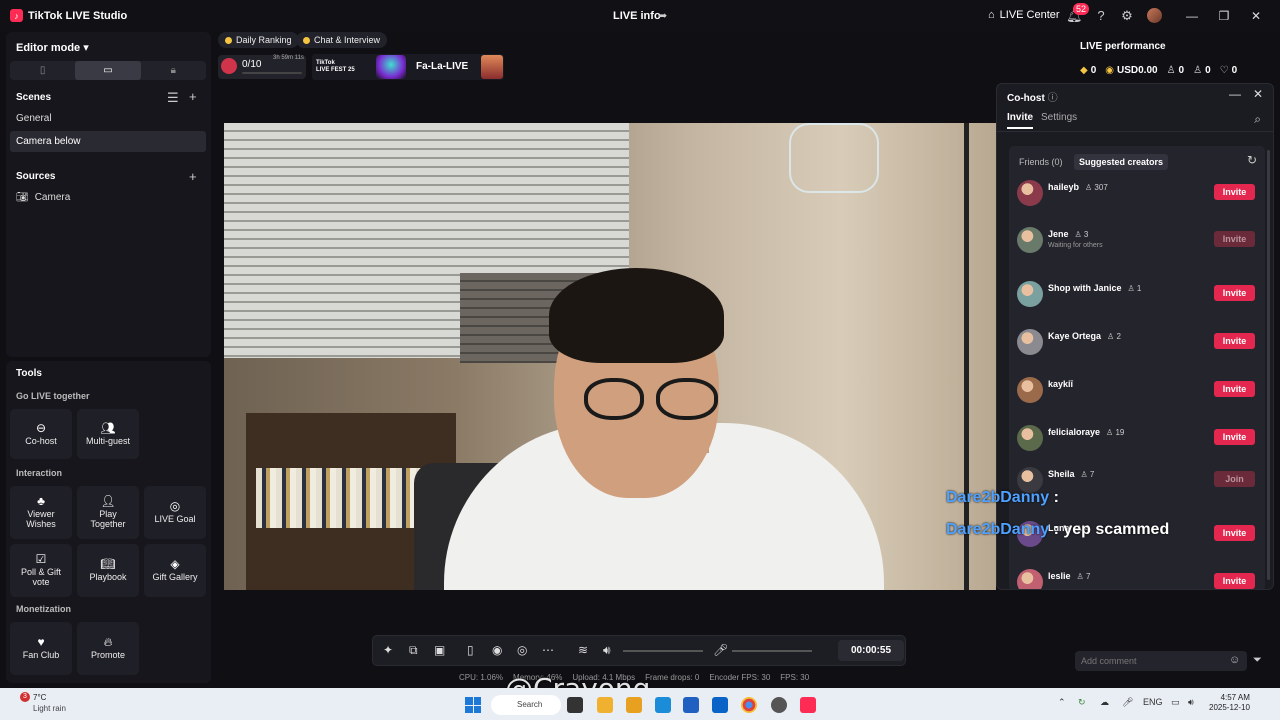 This screenshot has width=1280, height=720. What do you see at coordinates (1121, 162) in the screenshot?
I see `subtab-suggested: Suggested creators` at bounding box center [1121, 162].